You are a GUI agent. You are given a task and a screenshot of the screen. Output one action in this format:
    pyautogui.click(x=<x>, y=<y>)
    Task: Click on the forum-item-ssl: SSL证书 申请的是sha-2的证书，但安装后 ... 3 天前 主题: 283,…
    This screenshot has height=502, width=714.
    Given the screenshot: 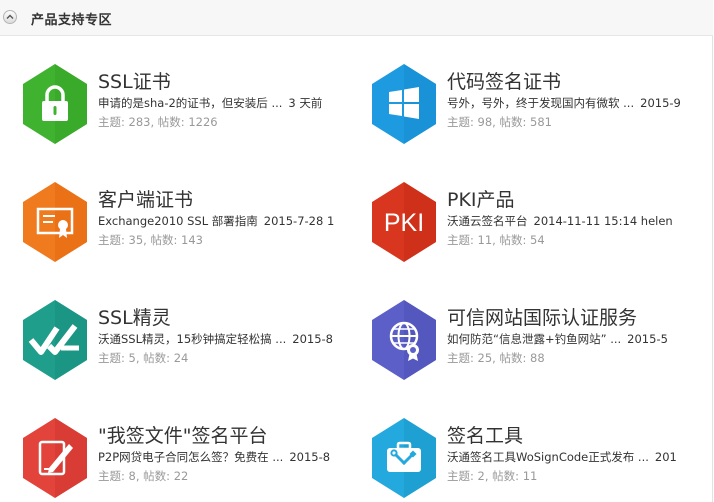 What is the action you would take?
    pyautogui.click(x=188, y=104)
    